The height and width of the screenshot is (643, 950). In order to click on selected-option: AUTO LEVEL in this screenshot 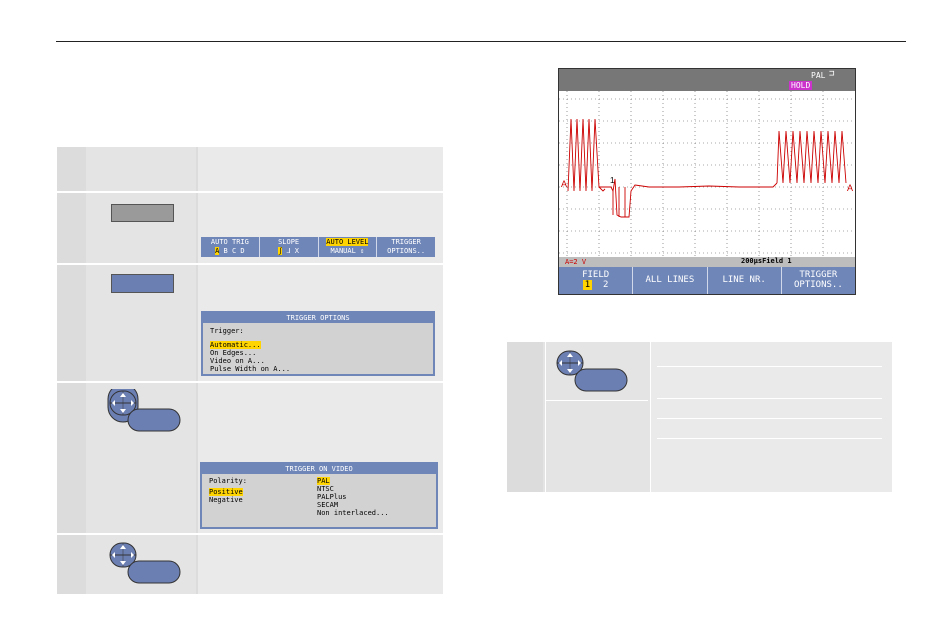, I will do `click(347, 242)`.